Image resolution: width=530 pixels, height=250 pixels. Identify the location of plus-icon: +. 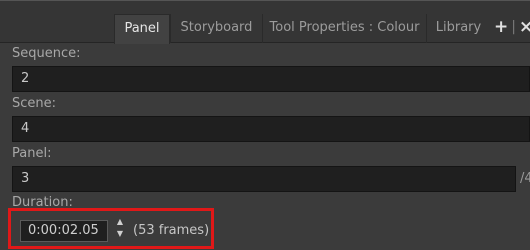
(501, 27).